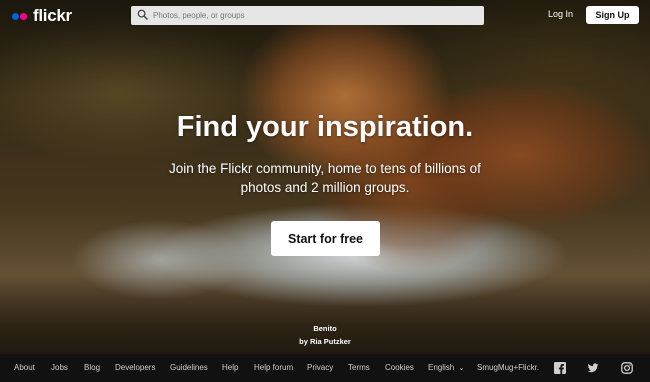 The image size is (650, 382). I want to click on photo-credit: Benito by Ria Putzker, so click(325, 335).